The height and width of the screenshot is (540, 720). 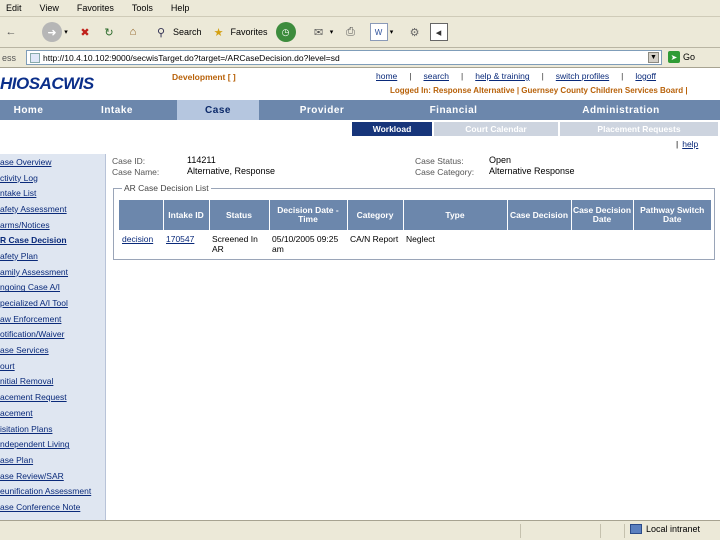 I want to click on col-category: Category, so click(x=374, y=215).